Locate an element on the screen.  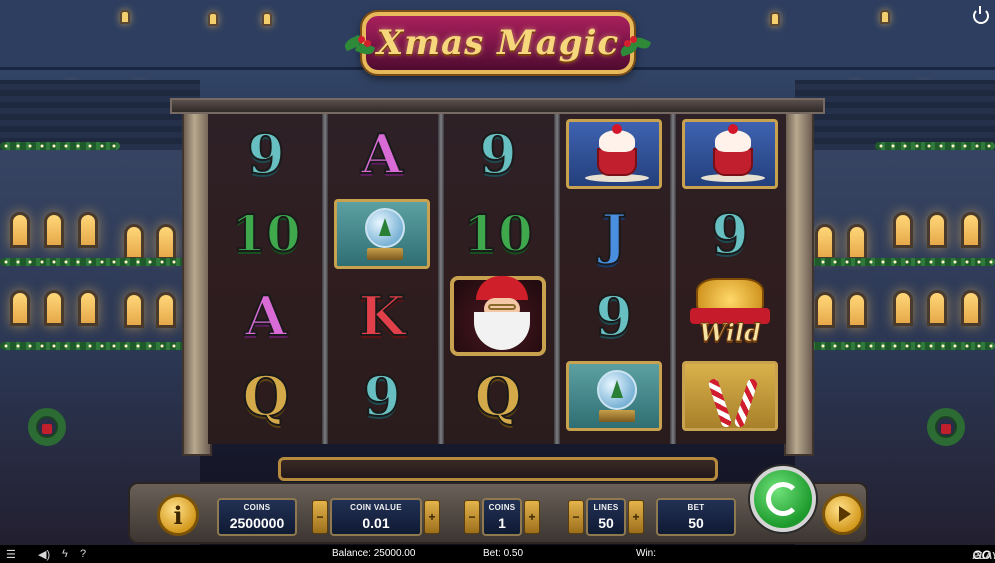
bet-value: 50 is located at coordinates (696, 523).